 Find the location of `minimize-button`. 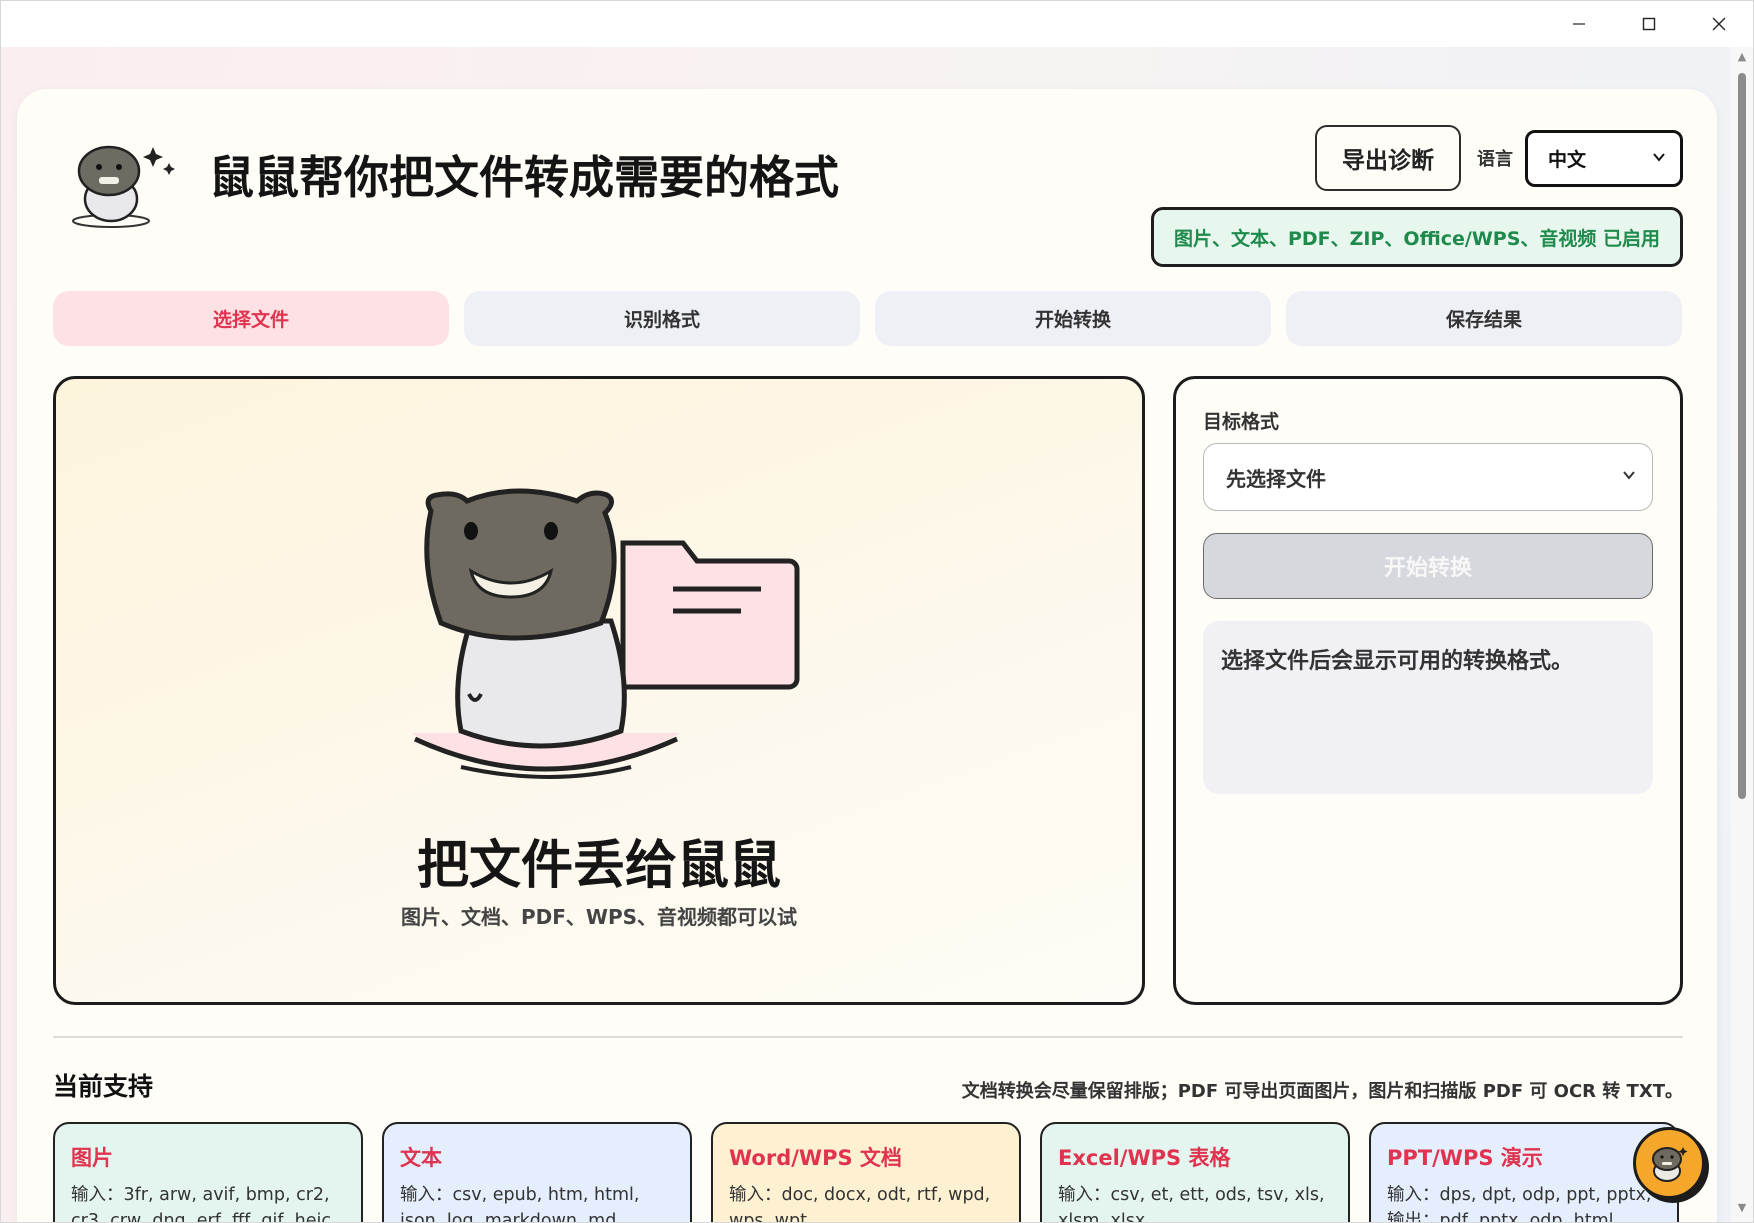

minimize-button is located at coordinates (1579, 24).